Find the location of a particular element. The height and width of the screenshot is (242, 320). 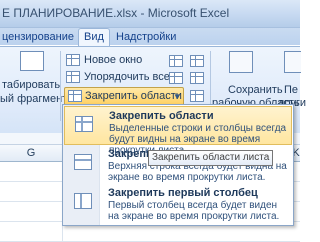

column-header-g: G is located at coordinates (31, 153).